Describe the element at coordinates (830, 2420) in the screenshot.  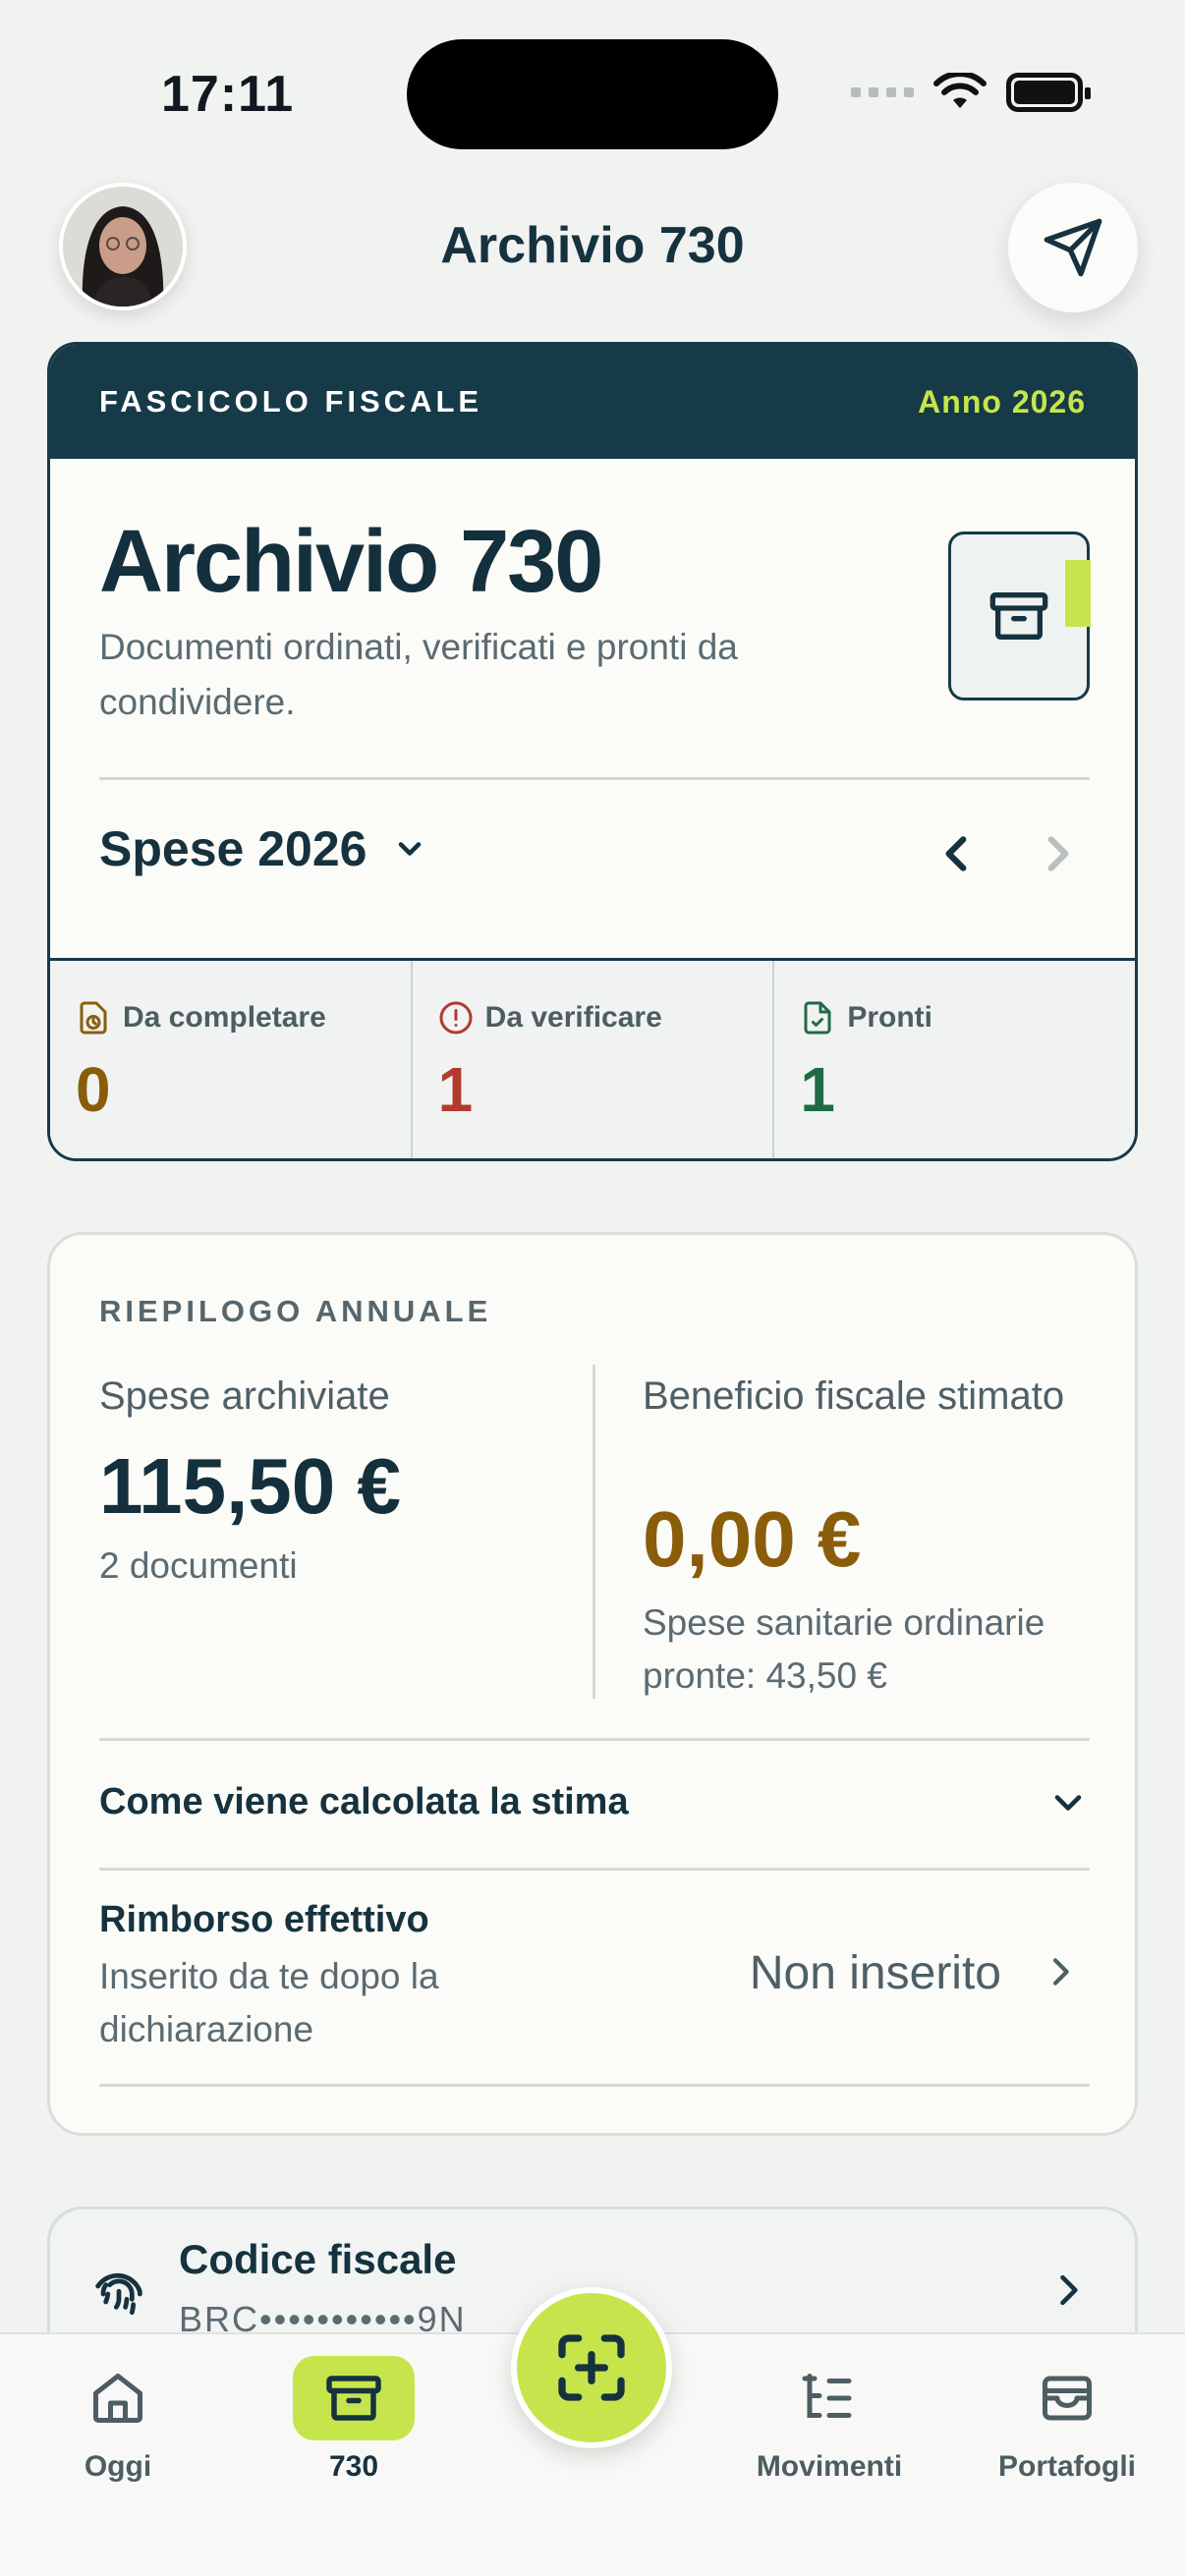
I see `tab-movimenti: Movimenti` at that location.